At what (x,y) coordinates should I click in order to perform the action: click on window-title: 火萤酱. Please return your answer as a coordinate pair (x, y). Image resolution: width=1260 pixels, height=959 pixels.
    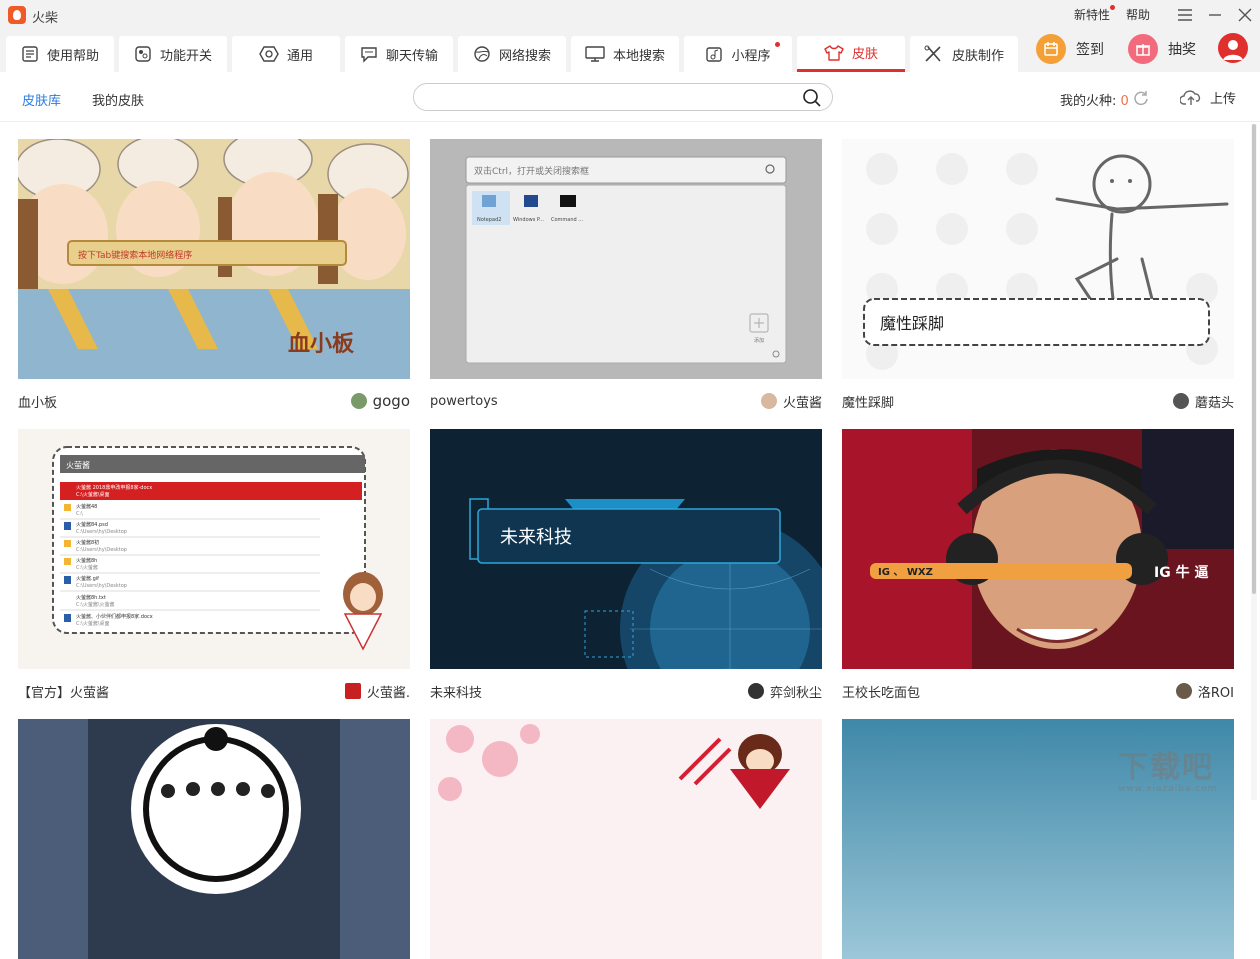
    Looking at the image, I should click on (78, 465).